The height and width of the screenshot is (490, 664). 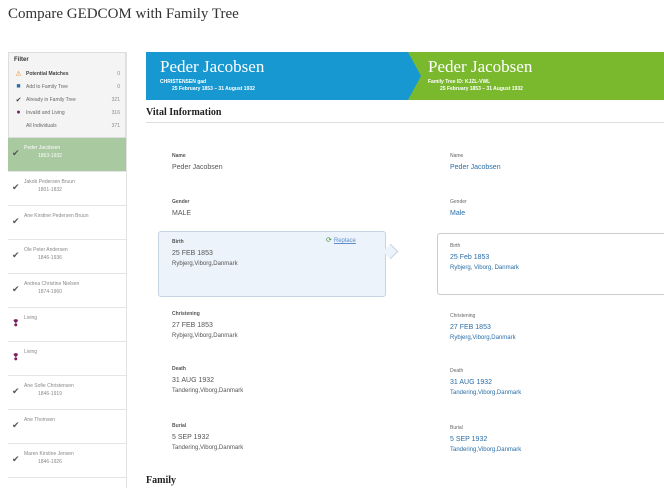 What do you see at coordinates (550, 209) in the screenshot?
I see `tree-gender-field: Gender Male` at bounding box center [550, 209].